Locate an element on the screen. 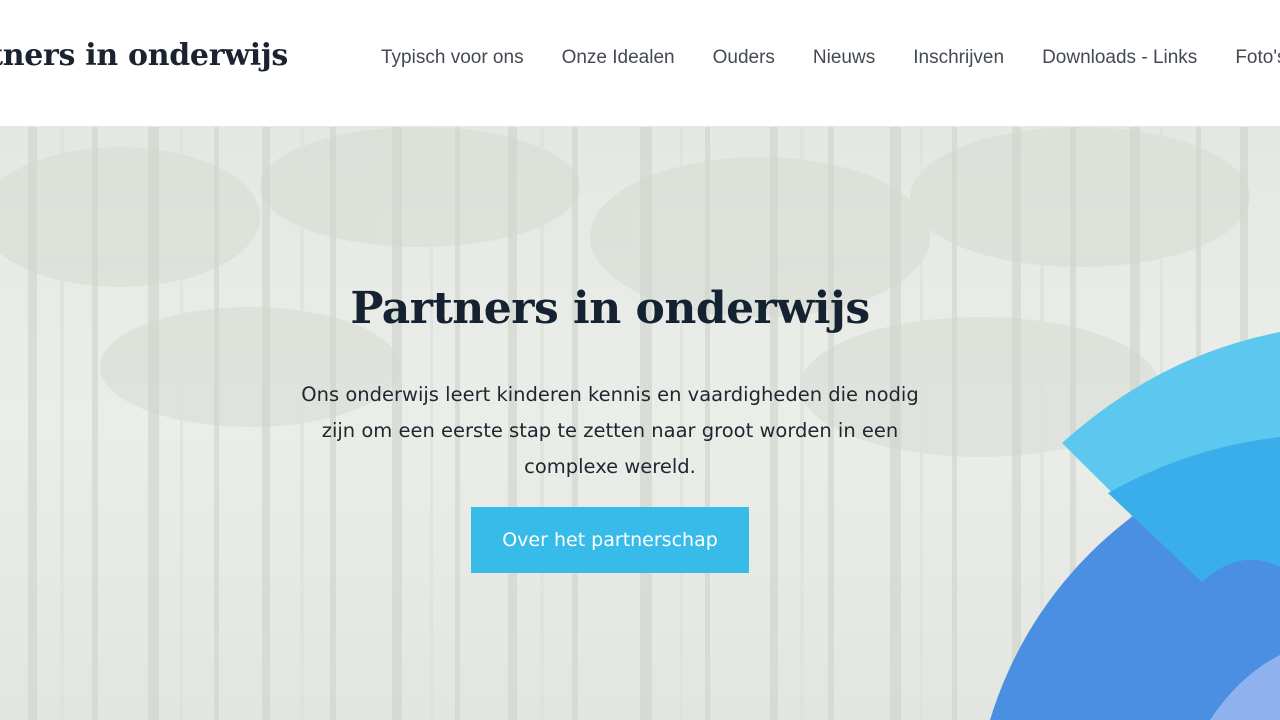  site-title: Partners in onderwijs is located at coordinates (144, 55).